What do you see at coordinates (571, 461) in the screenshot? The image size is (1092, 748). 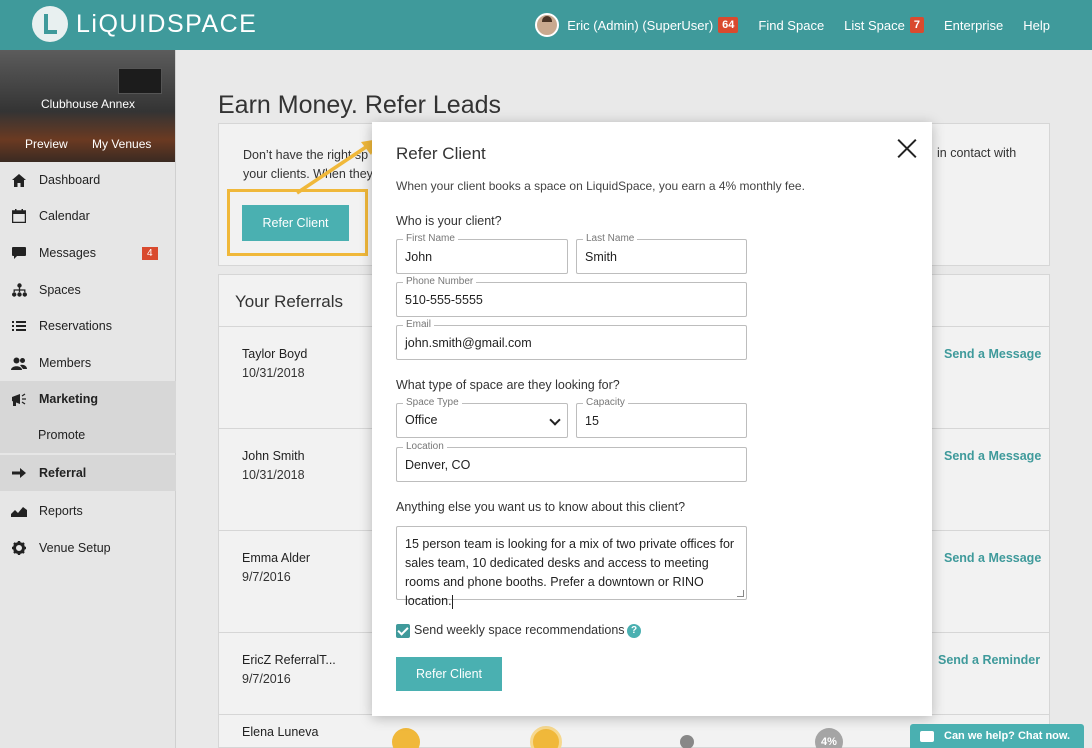 I see `location-field: Location Denver, CO` at bounding box center [571, 461].